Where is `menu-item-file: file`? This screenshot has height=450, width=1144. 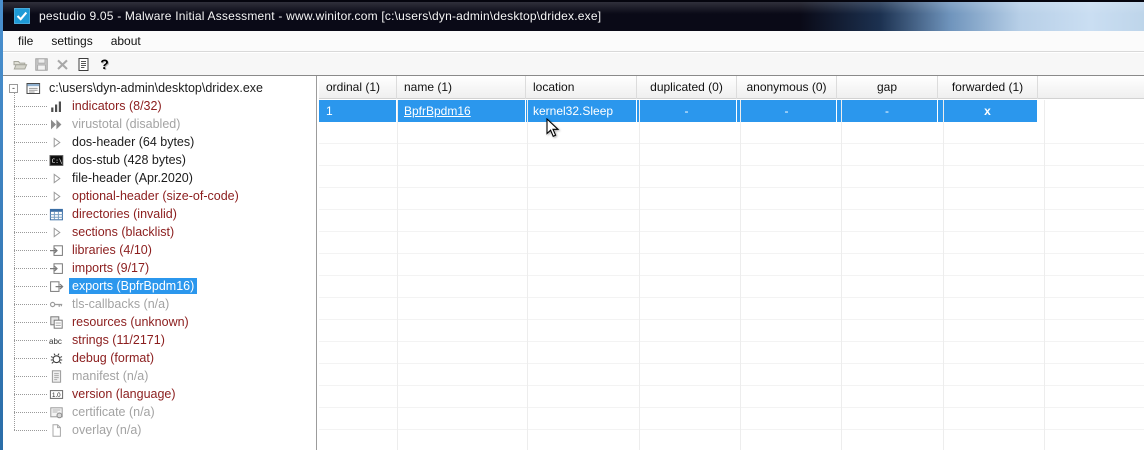 menu-item-file: file is located at coordinates (25, 41).